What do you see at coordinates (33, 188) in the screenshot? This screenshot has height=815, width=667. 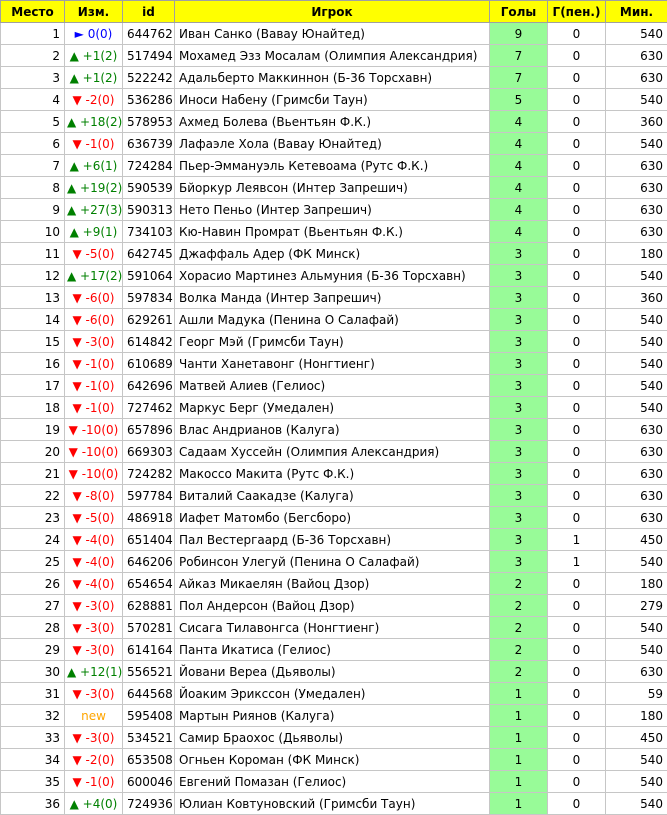 I see `place-cell: 8` at bounding box center [33, 188].